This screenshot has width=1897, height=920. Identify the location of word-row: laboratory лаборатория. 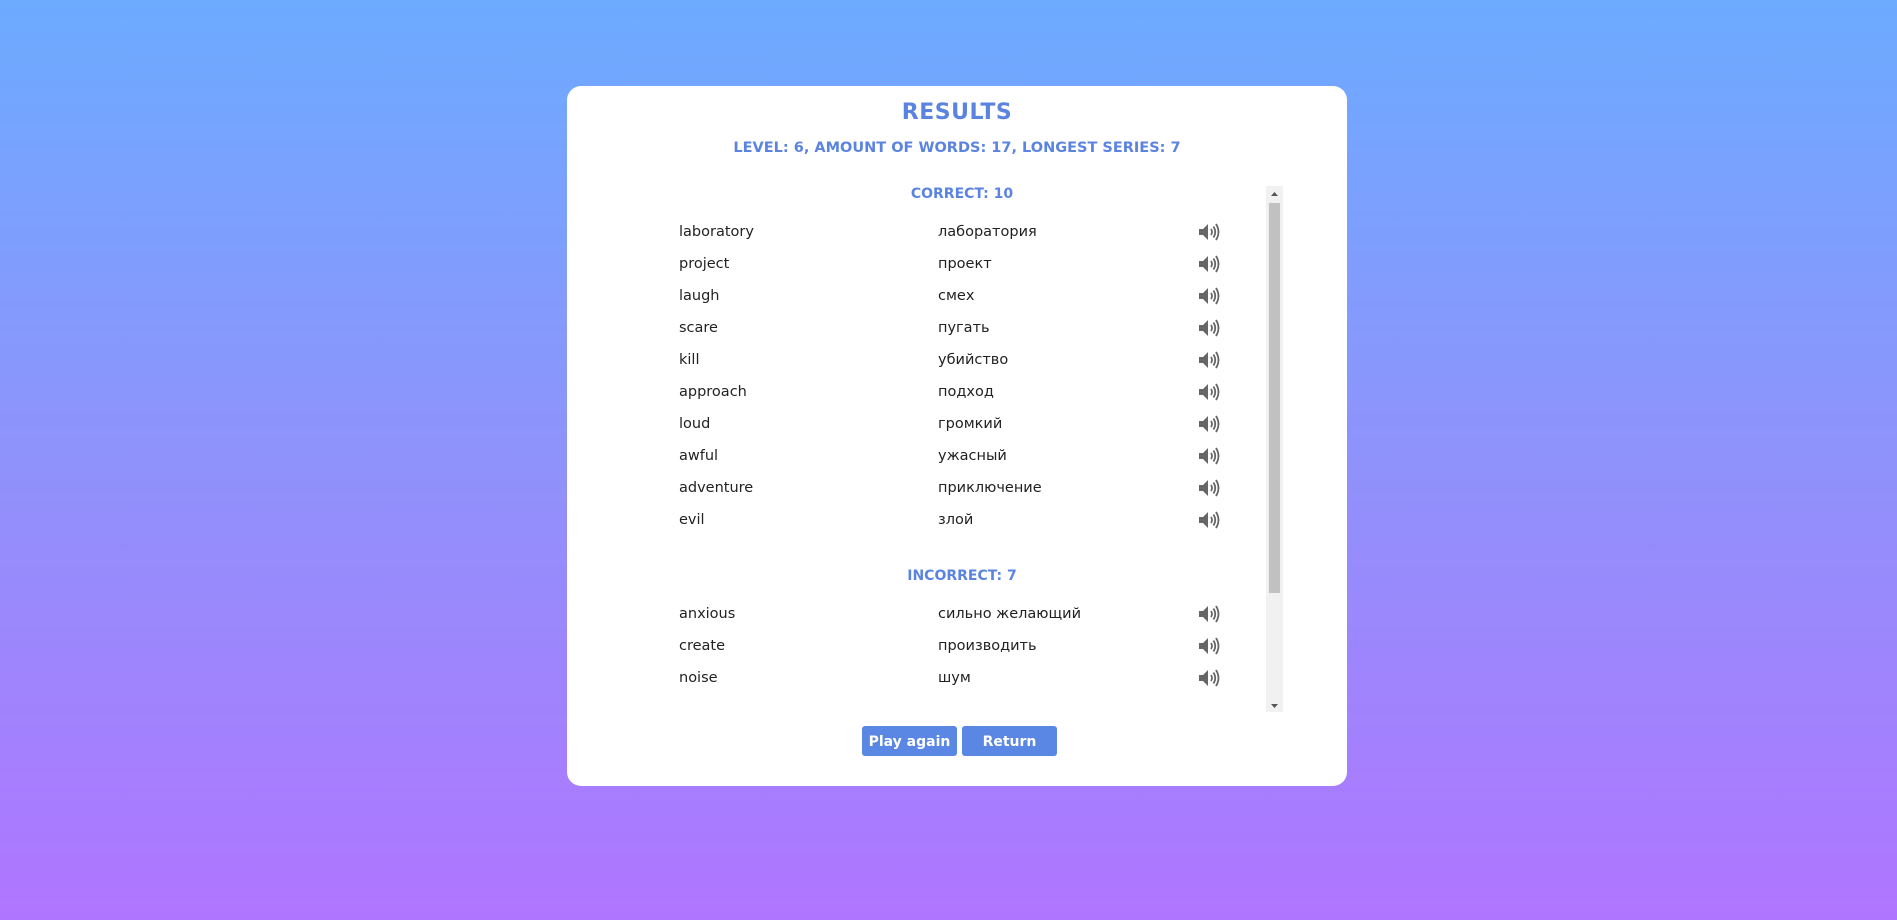
(962, 232).